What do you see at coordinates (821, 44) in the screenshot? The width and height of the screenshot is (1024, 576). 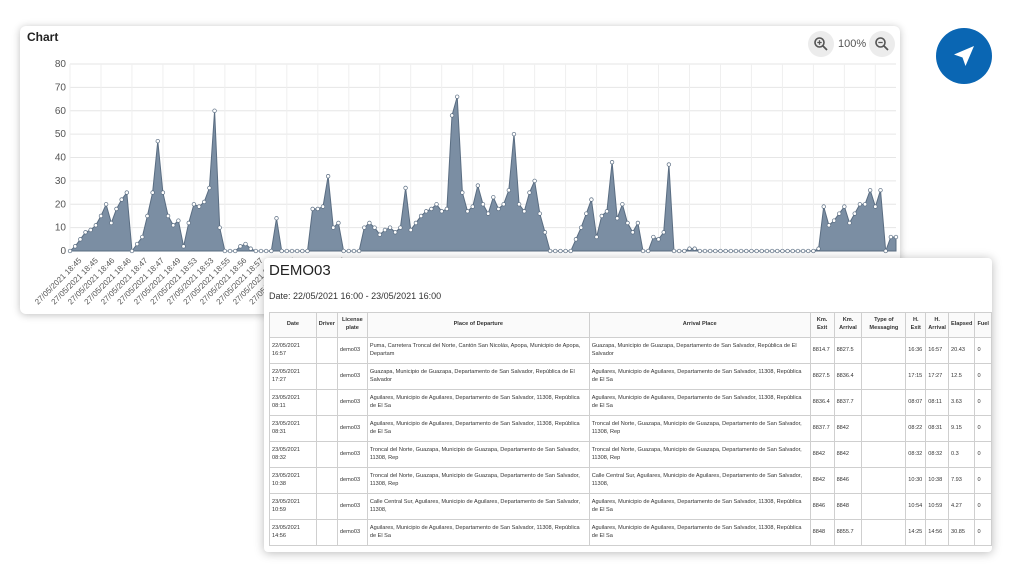 I see `zoom-in-button` at bounding box center [821, 44].